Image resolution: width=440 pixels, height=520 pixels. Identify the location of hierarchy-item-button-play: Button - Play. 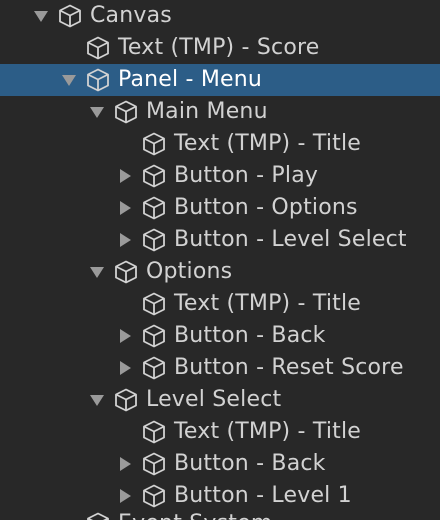
(220, 176).